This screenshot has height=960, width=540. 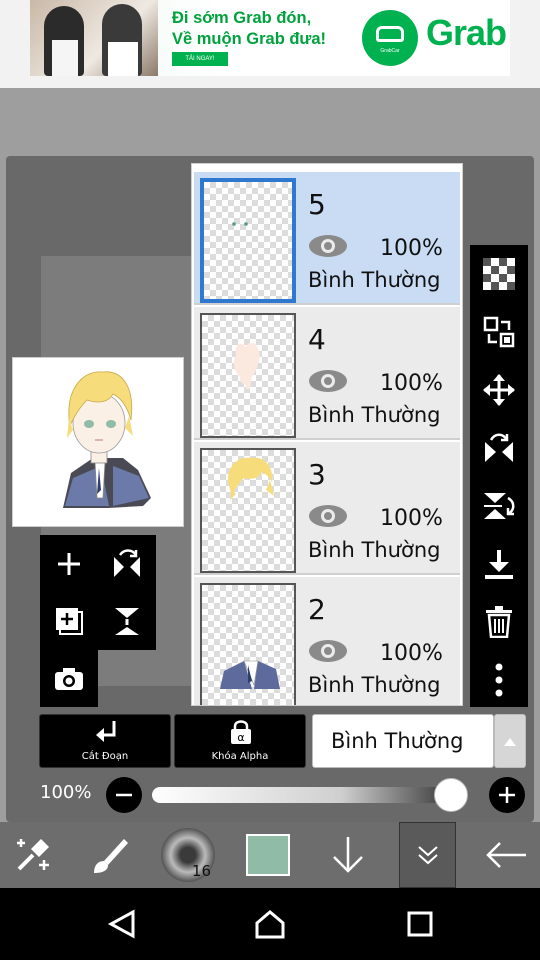 I want to click on ad-photo, so click(x=94, y=38).